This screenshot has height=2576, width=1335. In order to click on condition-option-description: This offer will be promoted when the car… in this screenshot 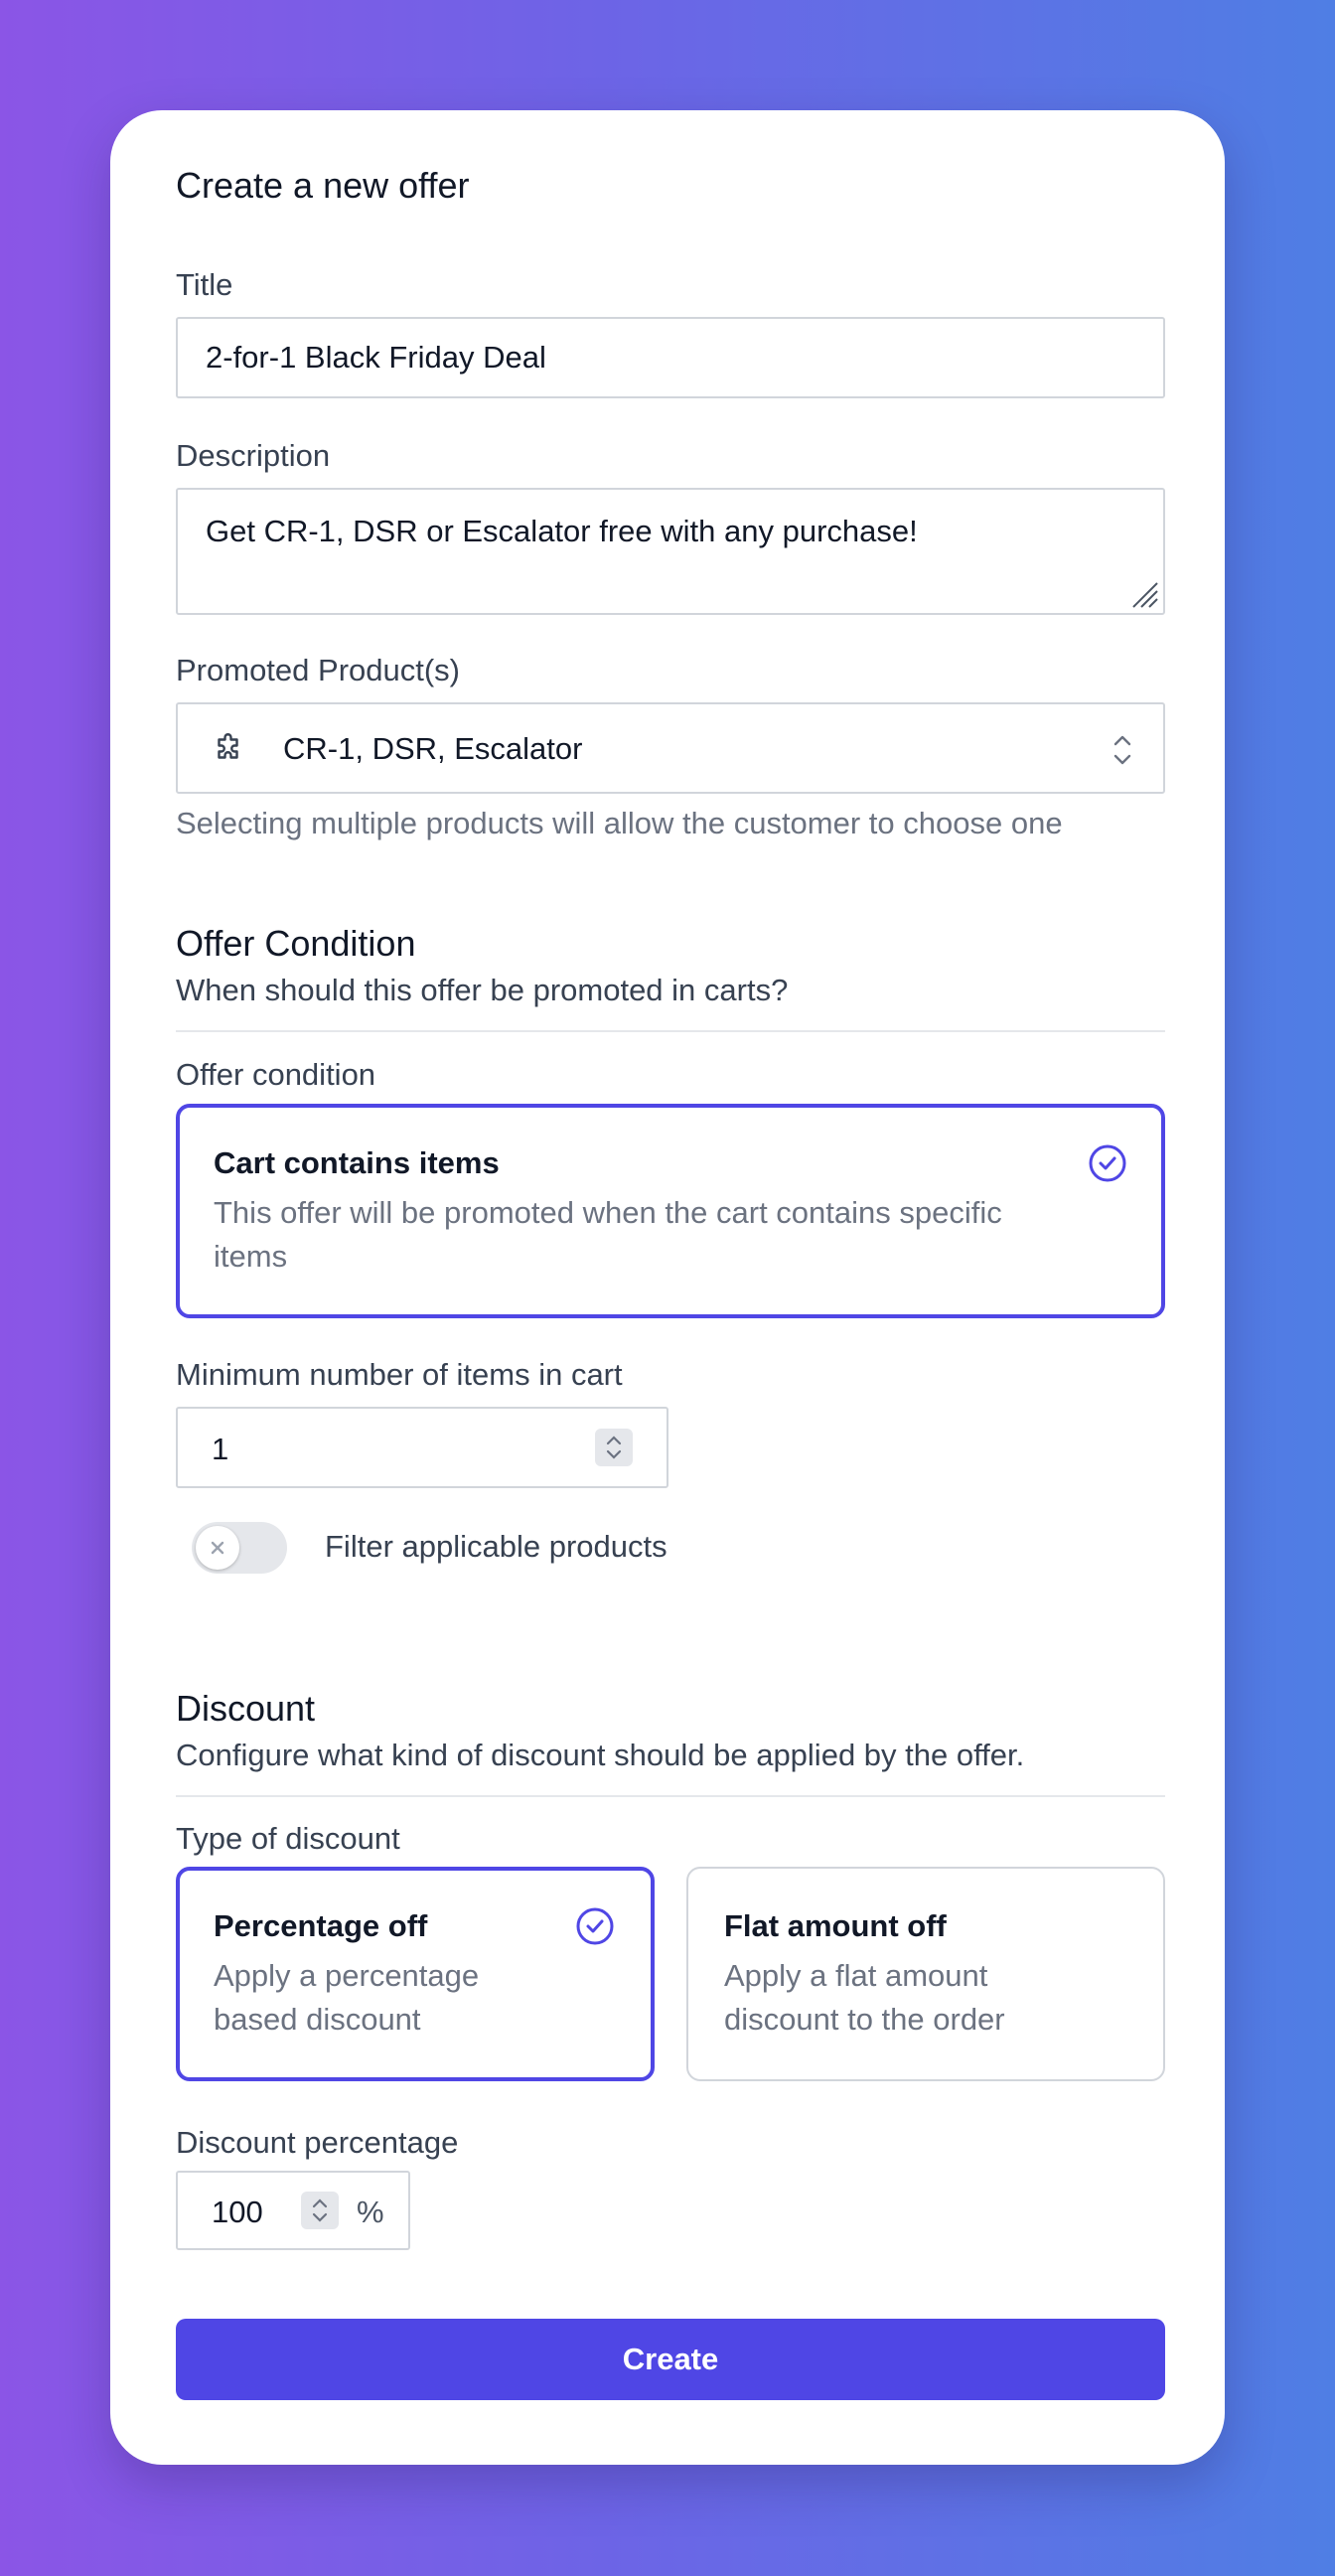, I will do `click(608, 1234)`.